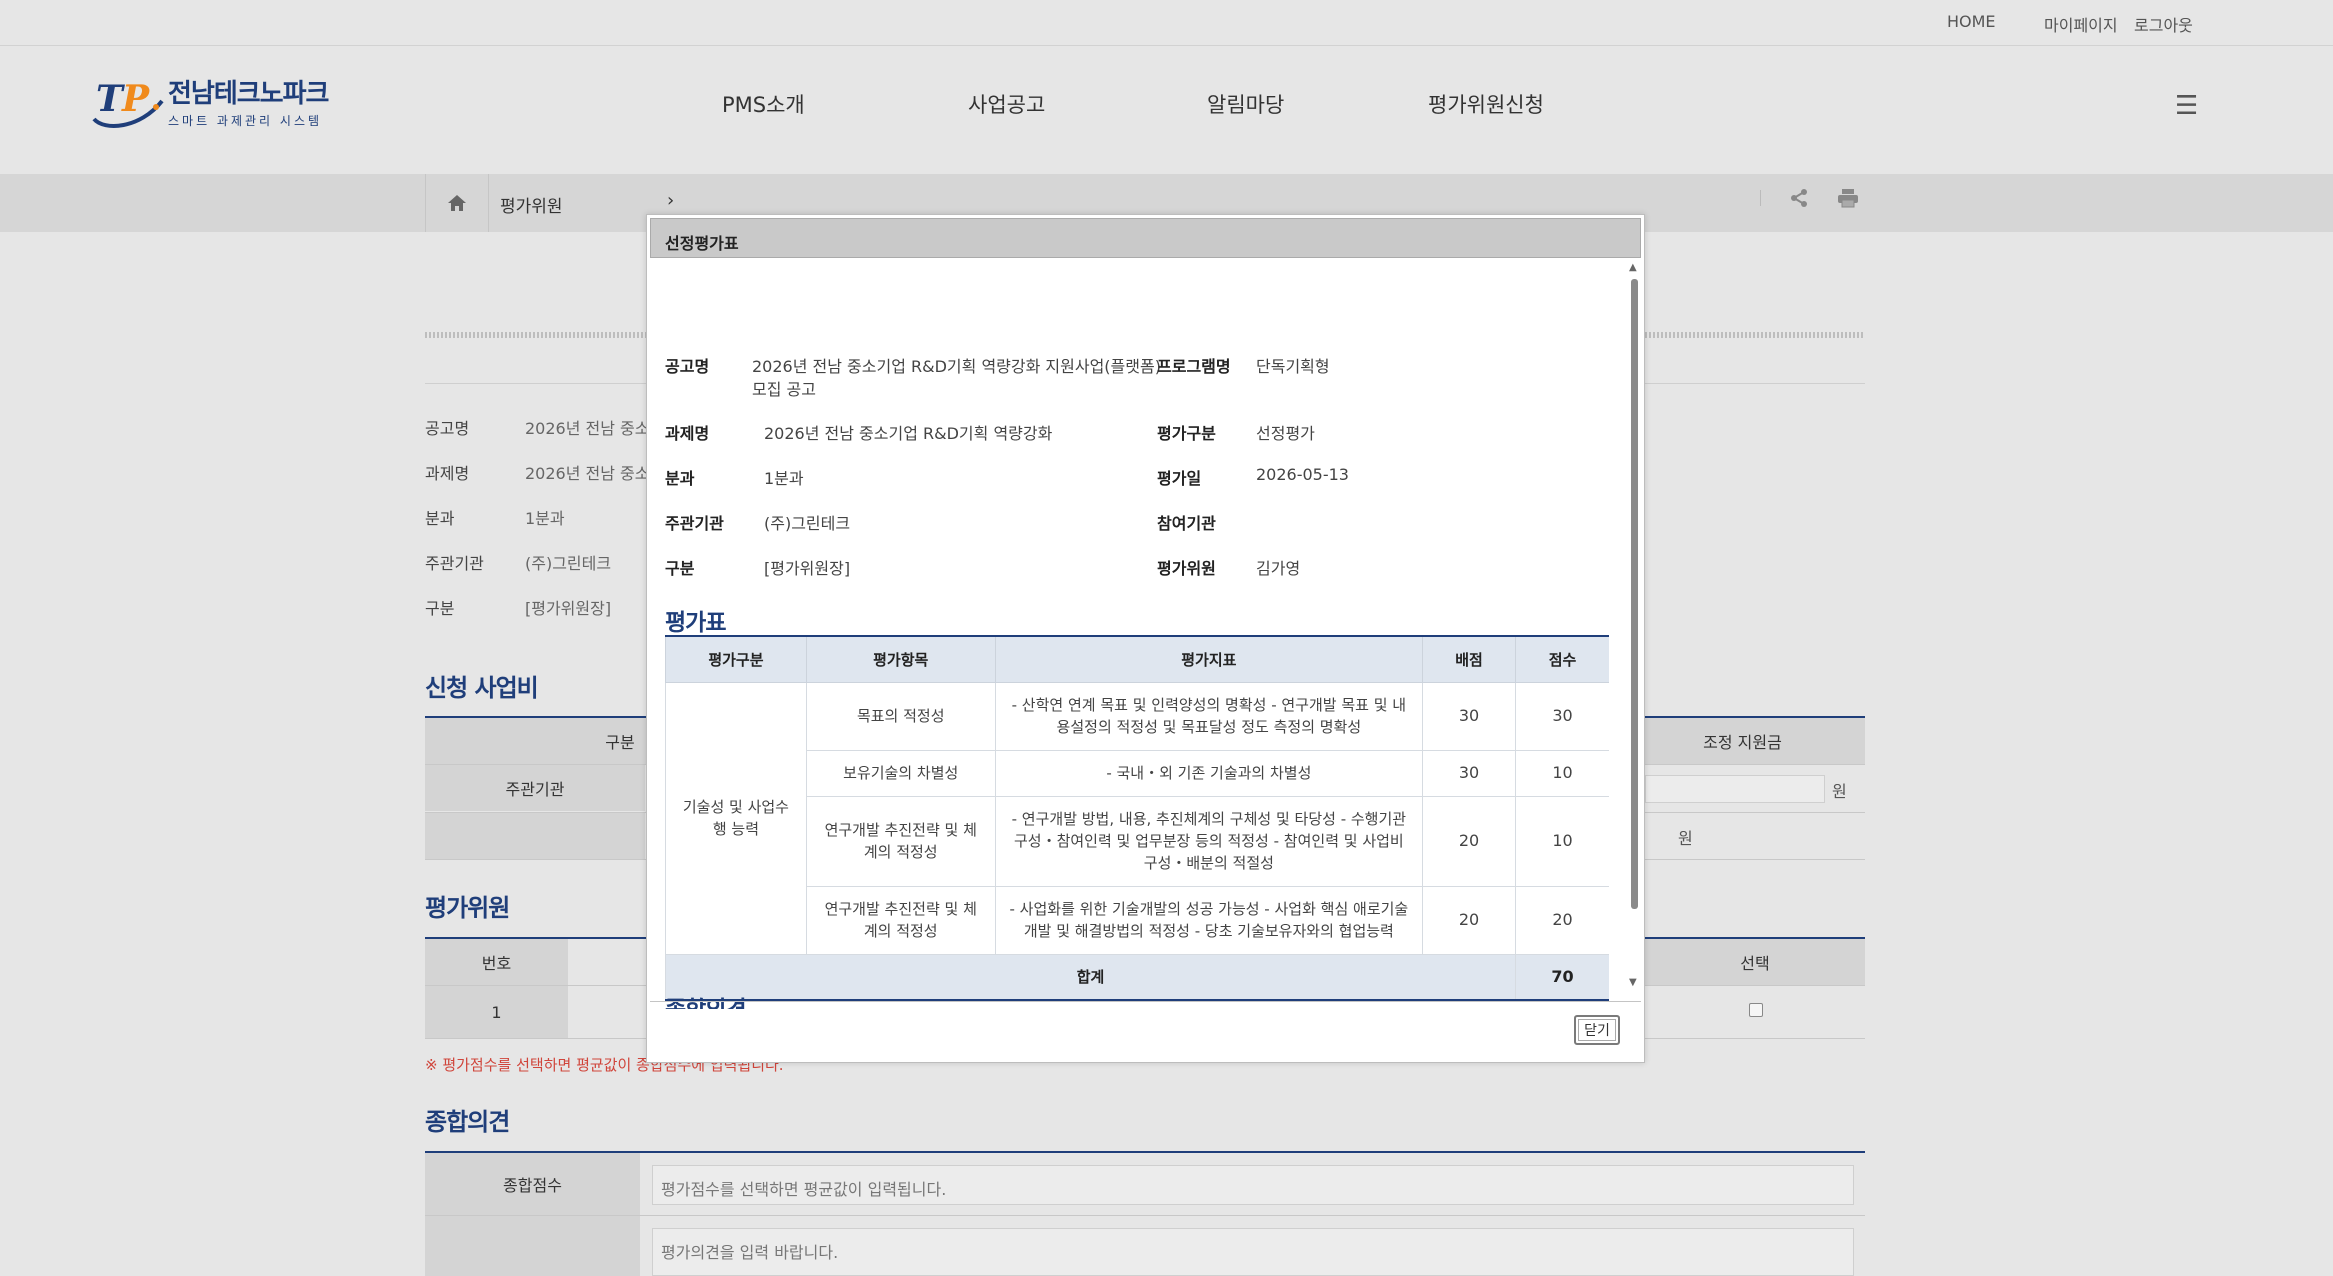 This screenshot has width=2333, height=1276. I want to click on tp-logo-icon: T P, so click(128, 103).